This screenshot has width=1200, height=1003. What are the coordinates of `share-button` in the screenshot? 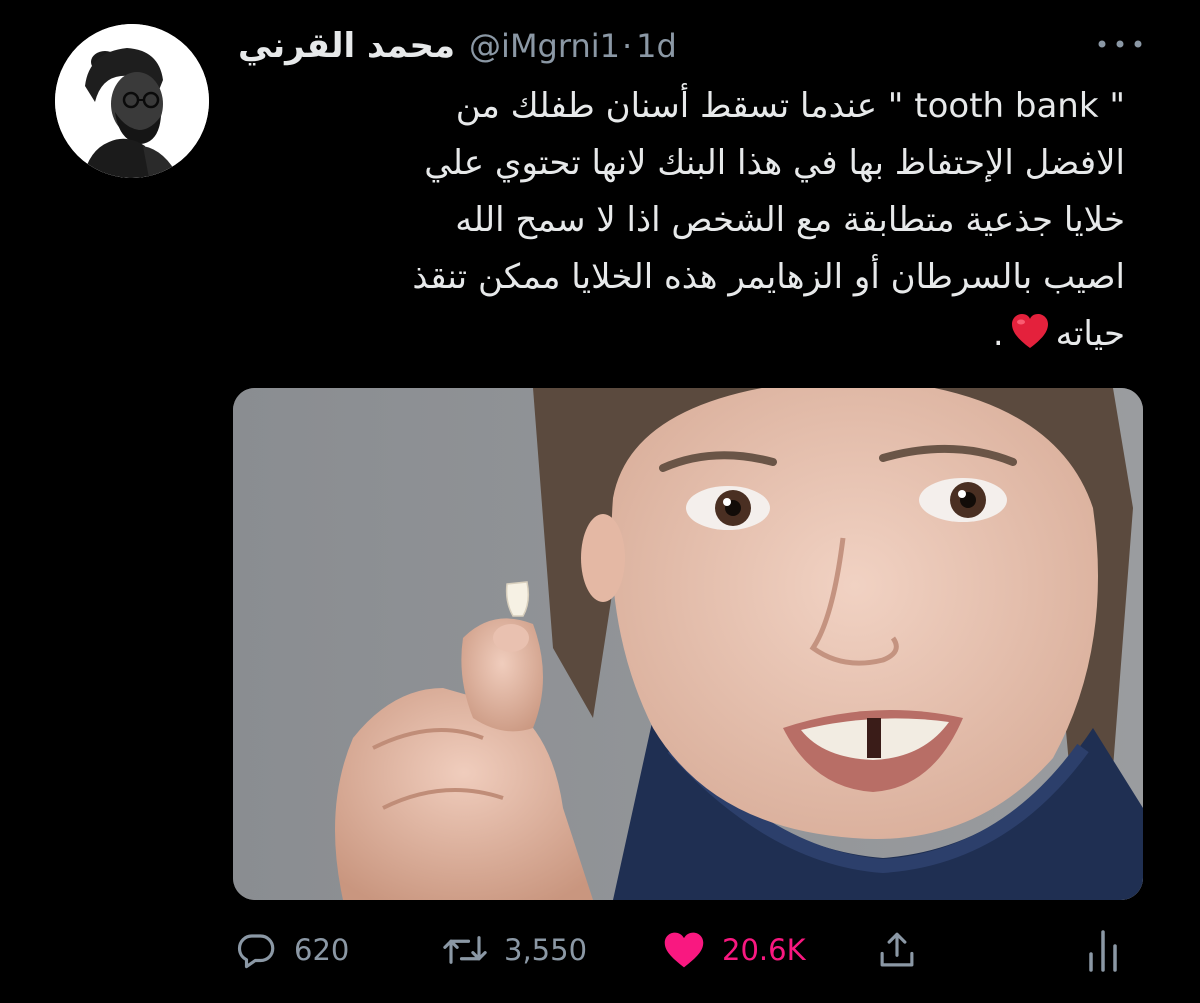 It's located at (897, 950).